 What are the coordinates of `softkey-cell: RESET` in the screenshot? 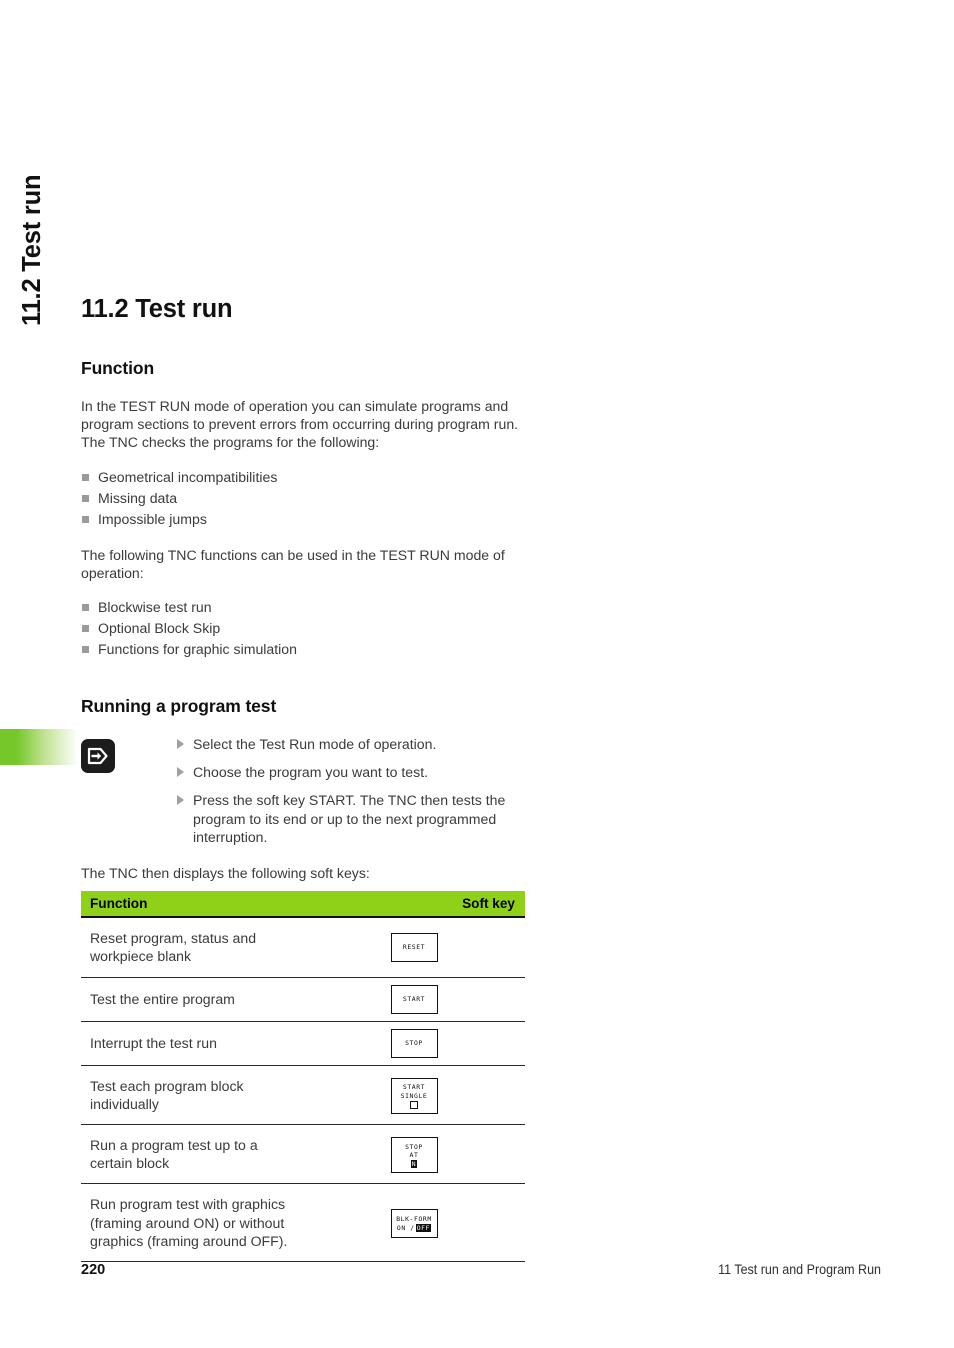 It's located at (414, 947).